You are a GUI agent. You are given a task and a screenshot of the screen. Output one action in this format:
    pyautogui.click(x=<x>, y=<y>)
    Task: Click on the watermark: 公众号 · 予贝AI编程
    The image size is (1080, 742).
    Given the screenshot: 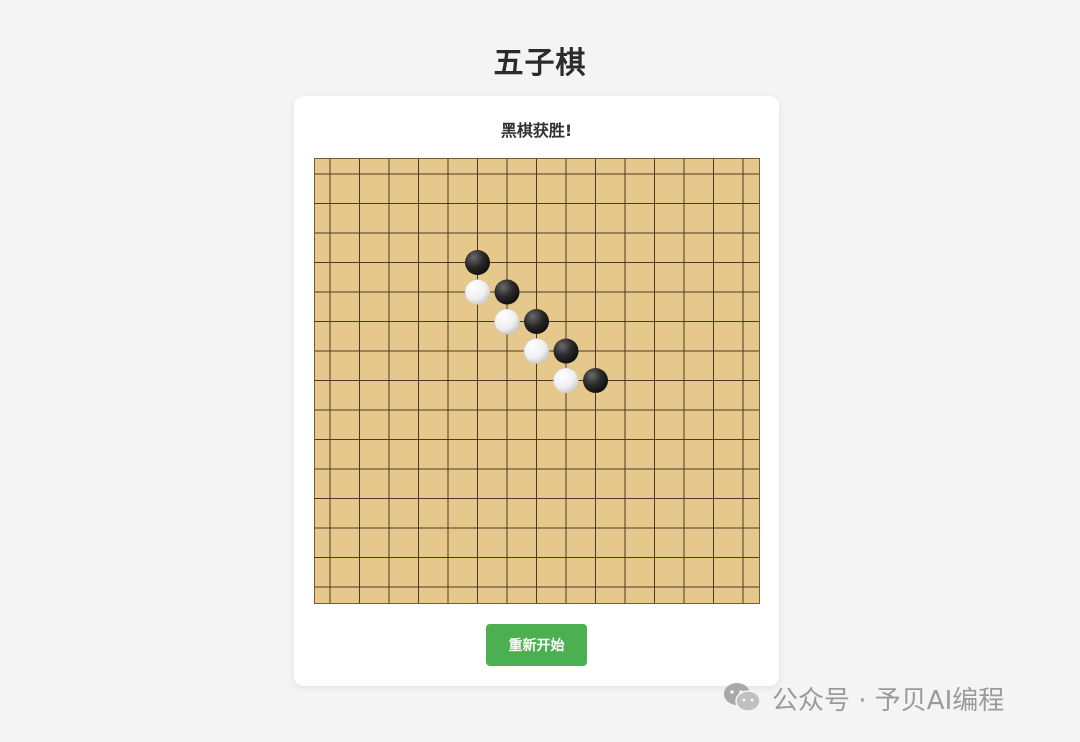 What is the action you would take?
    pyautogui.click(x=863, y=698)
    